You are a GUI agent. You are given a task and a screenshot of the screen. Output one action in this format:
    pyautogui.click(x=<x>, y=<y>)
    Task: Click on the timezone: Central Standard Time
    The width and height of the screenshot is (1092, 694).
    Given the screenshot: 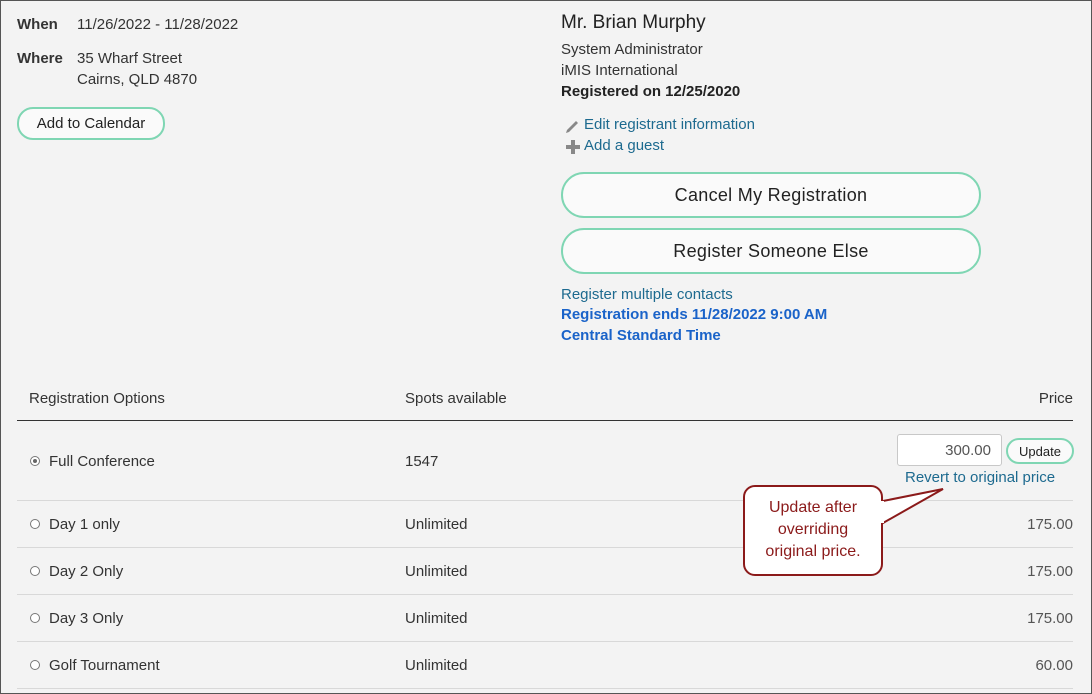 What is the action you would take?
    pyautogui.click(x=641, y=335)
    